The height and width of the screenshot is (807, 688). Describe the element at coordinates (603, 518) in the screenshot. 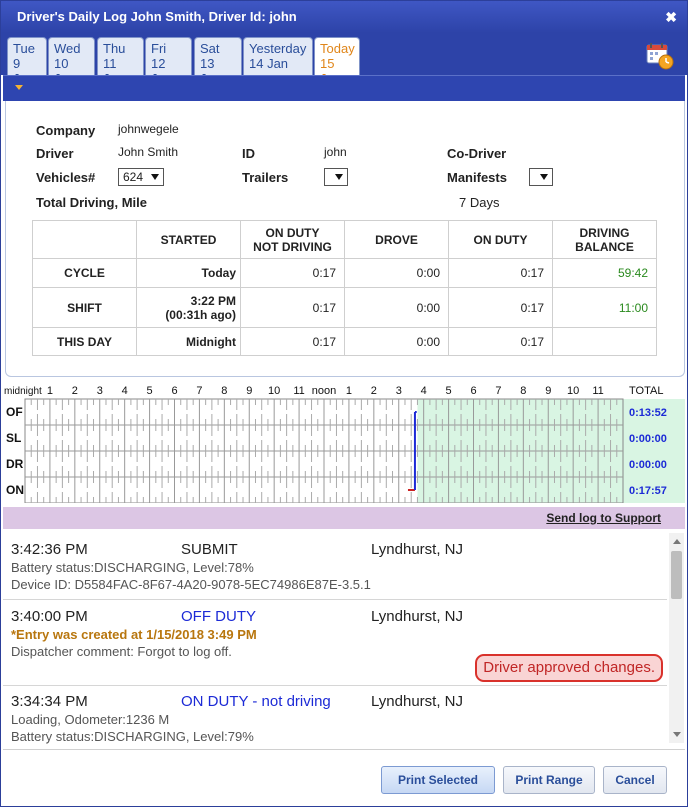

I see `send-log-to-support-link: Send log to Support` at that location.